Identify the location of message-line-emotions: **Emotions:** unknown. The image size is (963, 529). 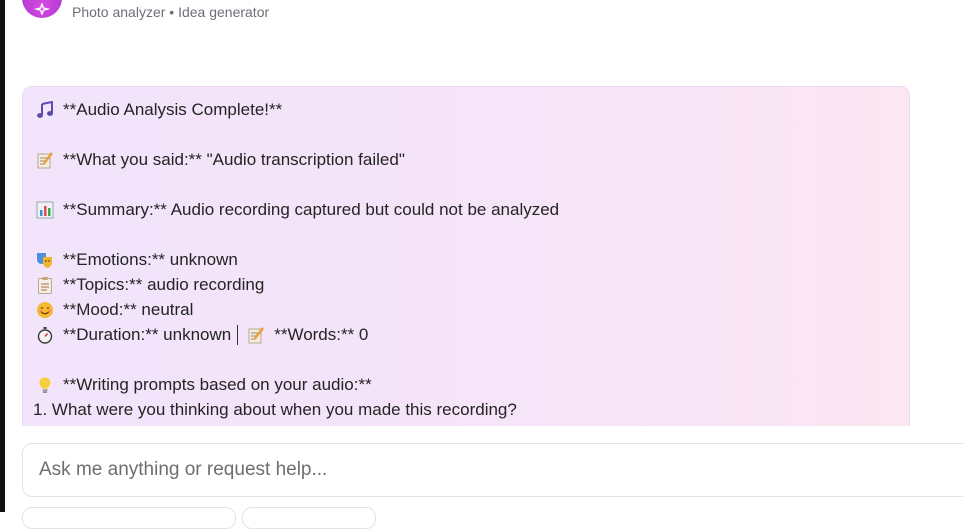
(137, 260).